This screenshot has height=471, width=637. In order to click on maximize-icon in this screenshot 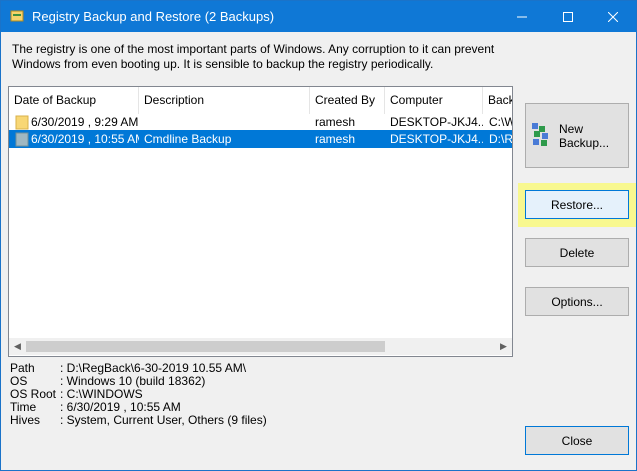, I will do `click(568, 16)`.